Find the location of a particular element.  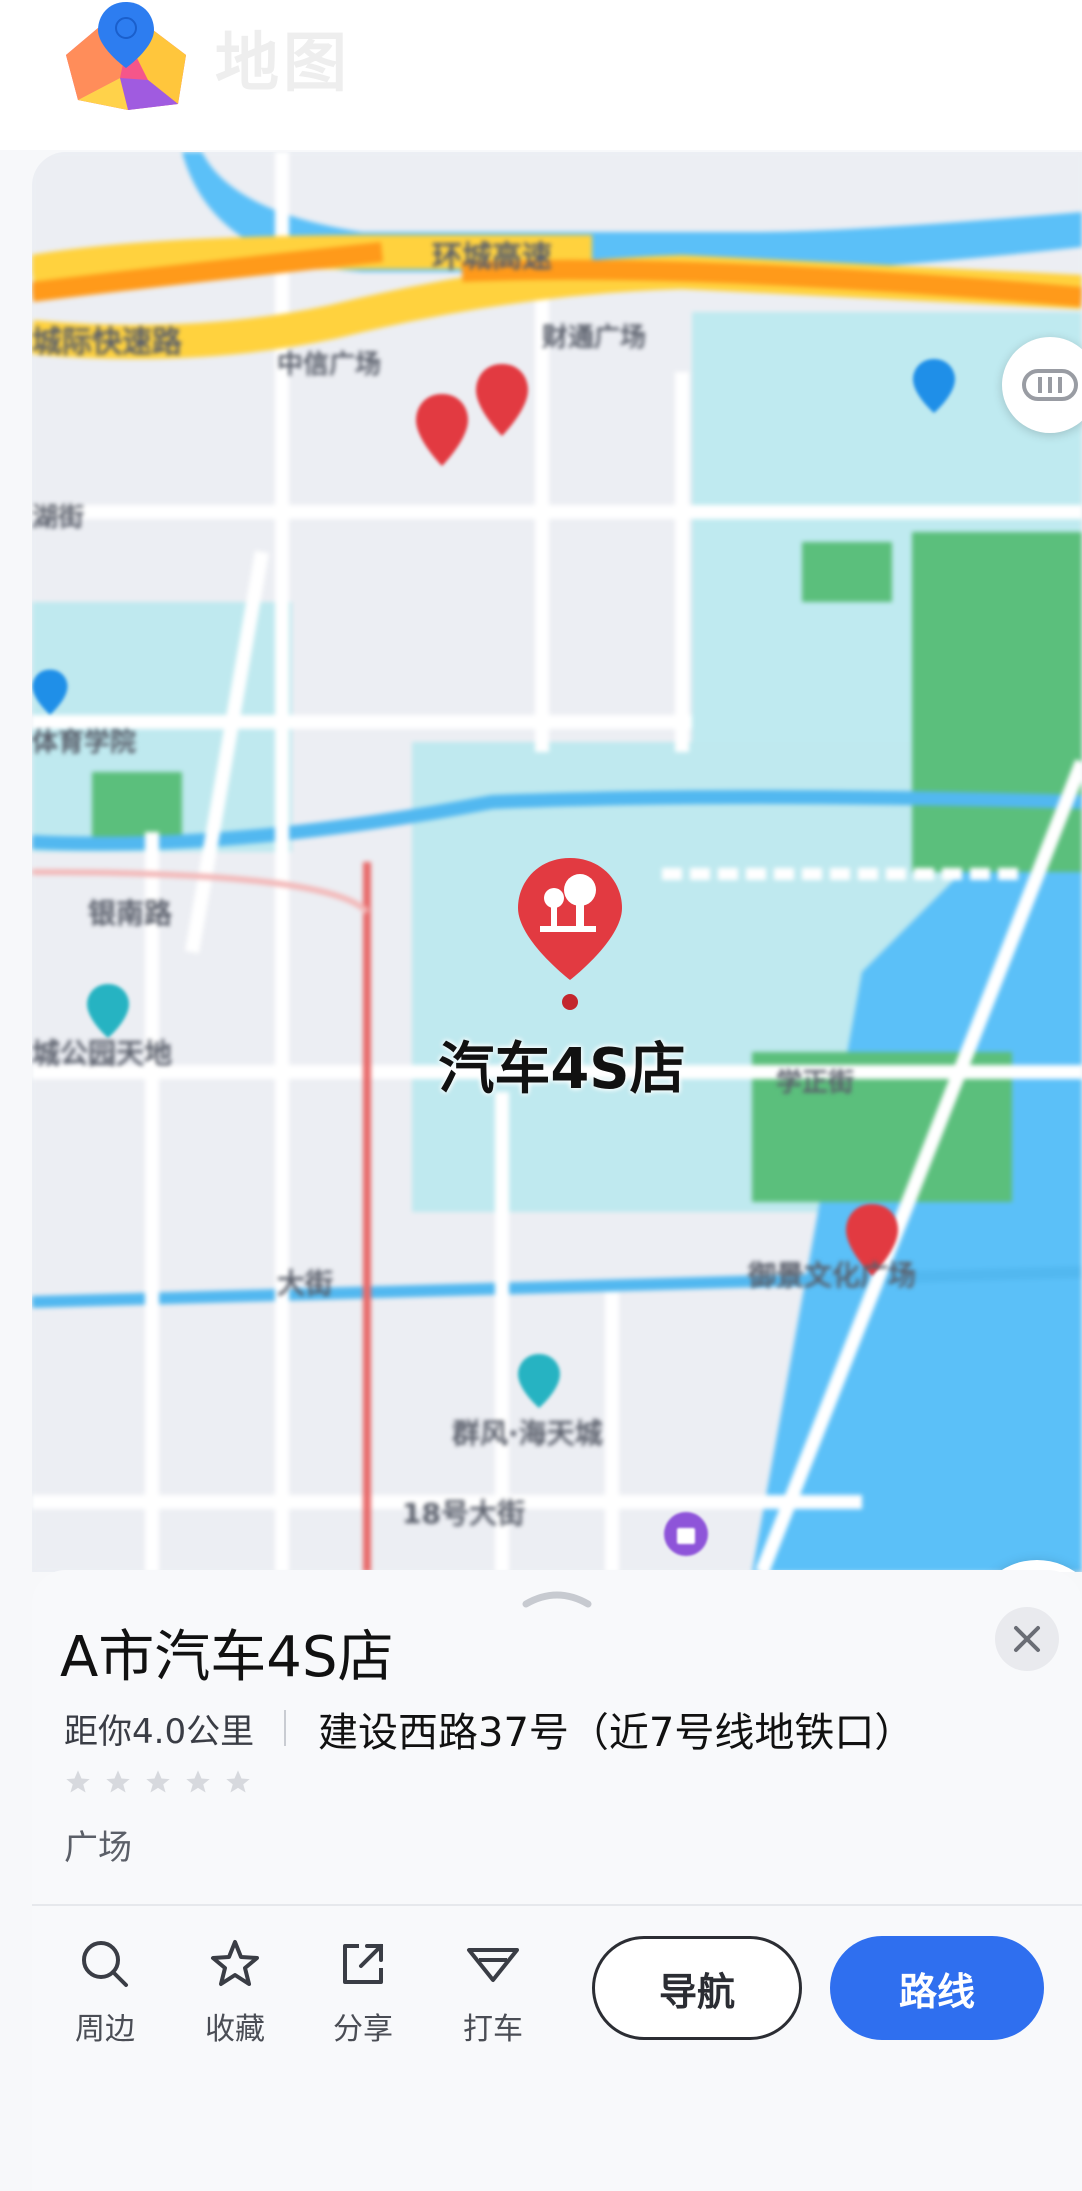

place-title: A市汽车4S店 is located at coordinates (227, 1657).